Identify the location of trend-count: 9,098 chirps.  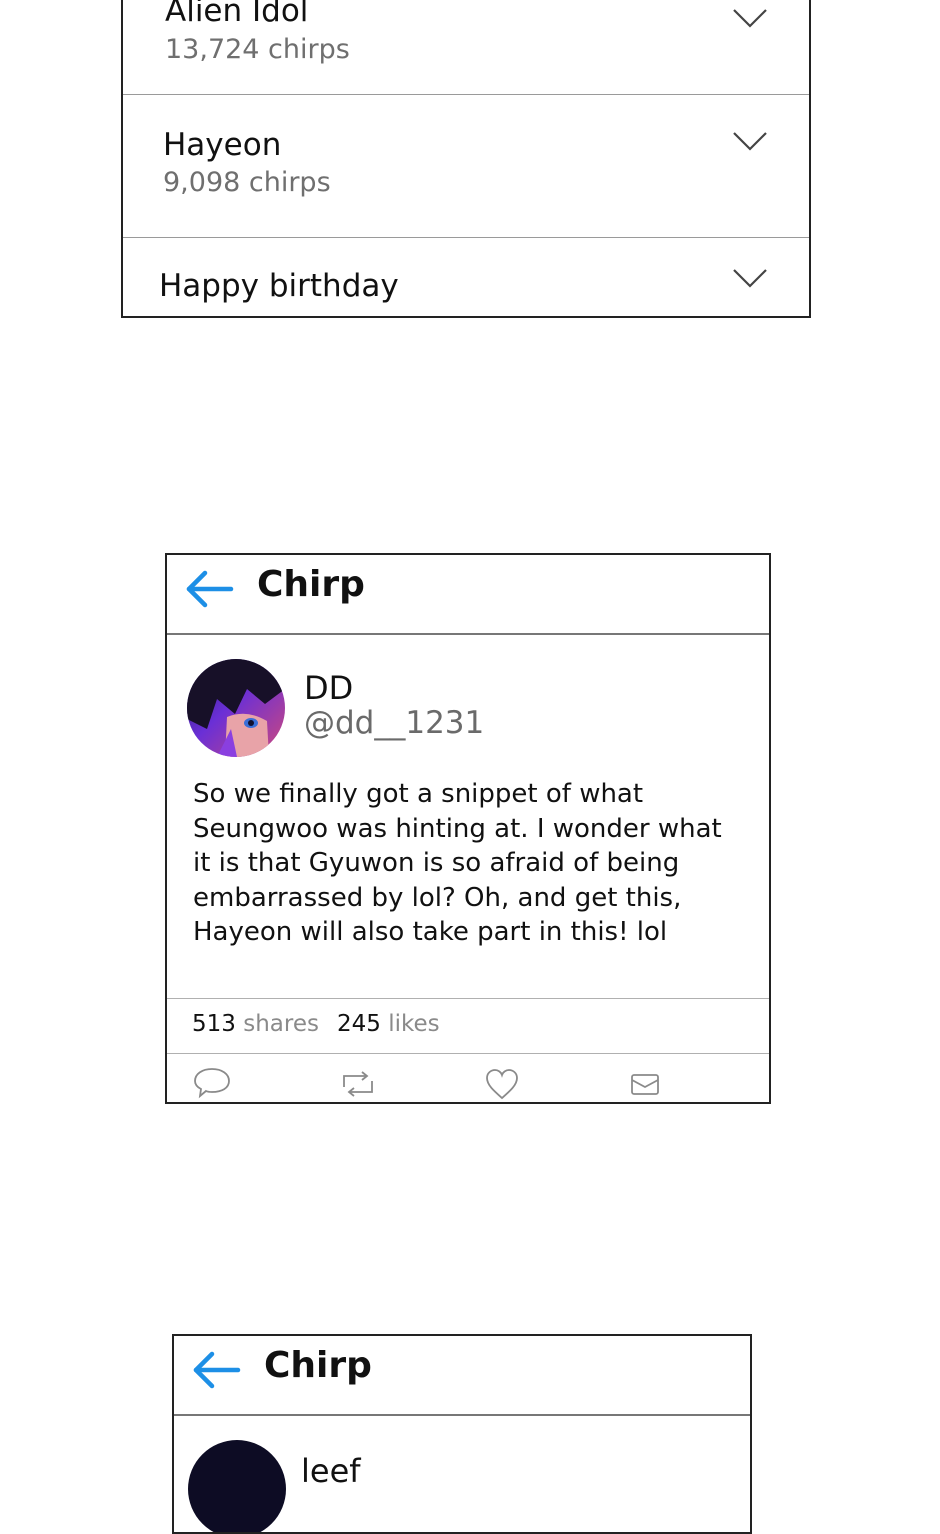
(247, 182).